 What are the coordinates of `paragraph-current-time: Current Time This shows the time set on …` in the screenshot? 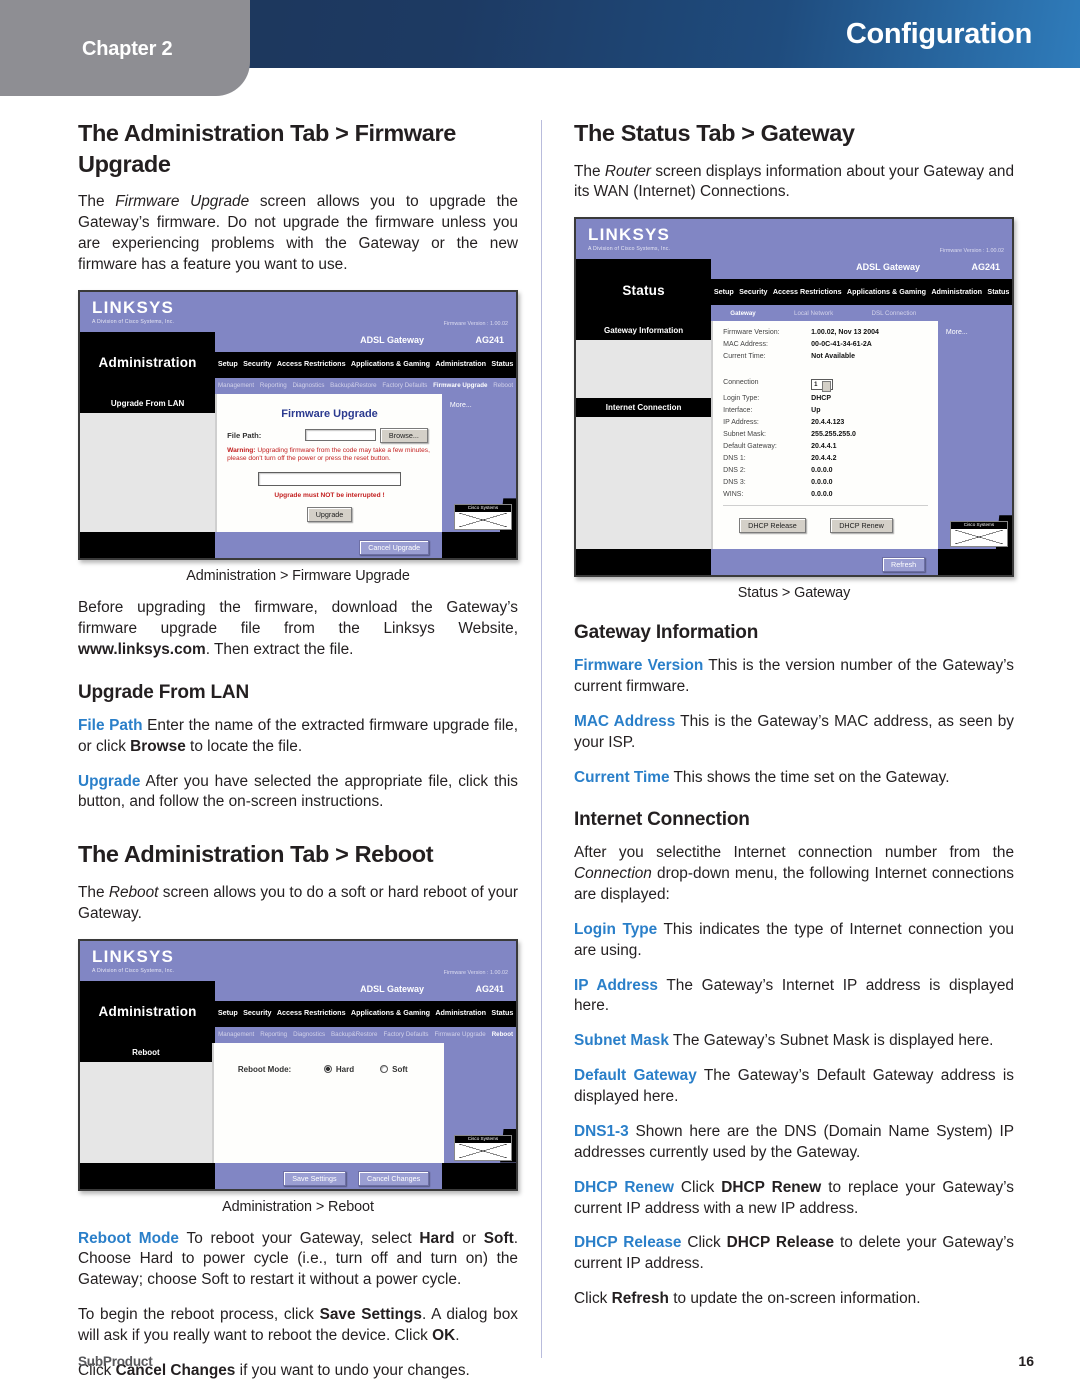 It's located at (794, 778).